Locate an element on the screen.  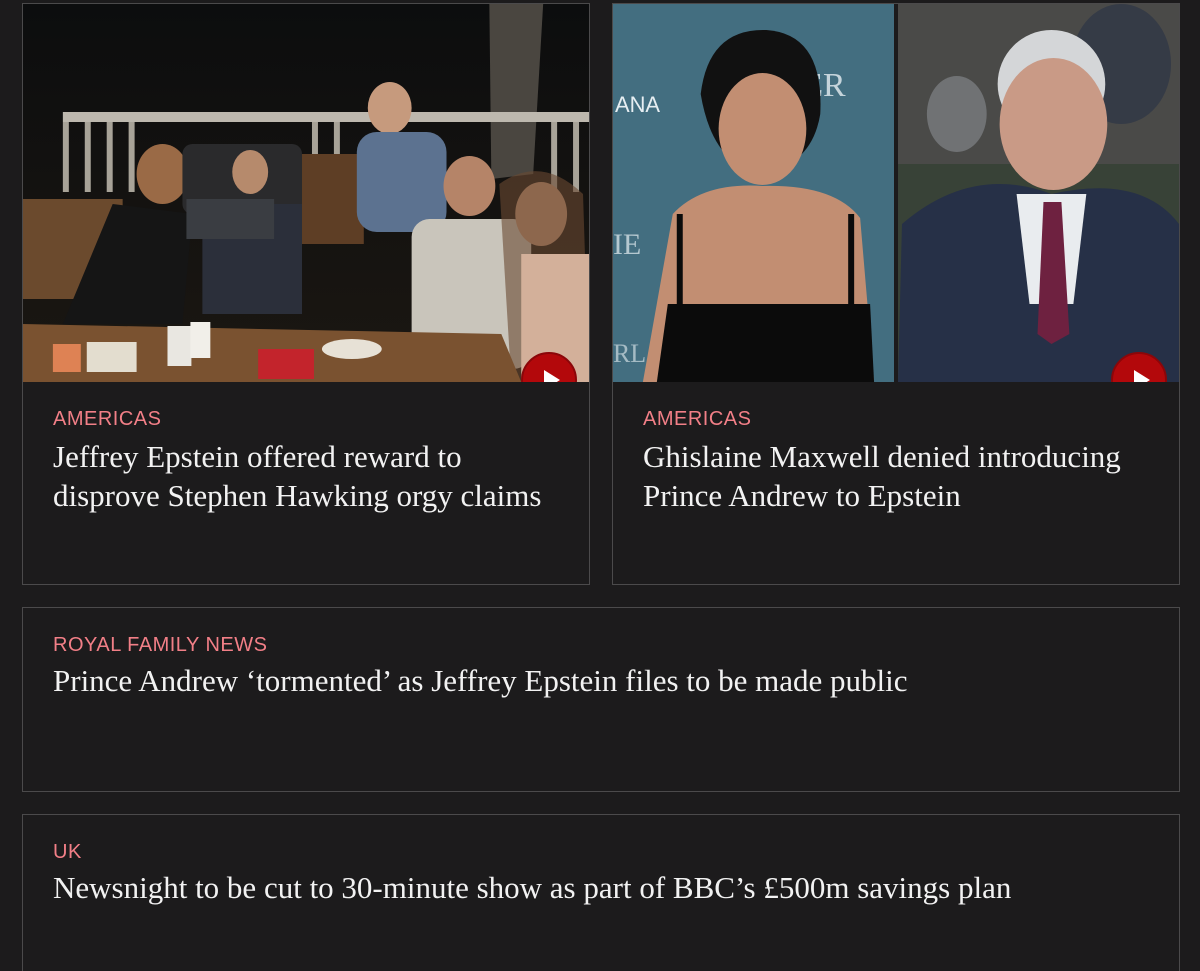
article-category: UK is located at coordinates (67, 852).